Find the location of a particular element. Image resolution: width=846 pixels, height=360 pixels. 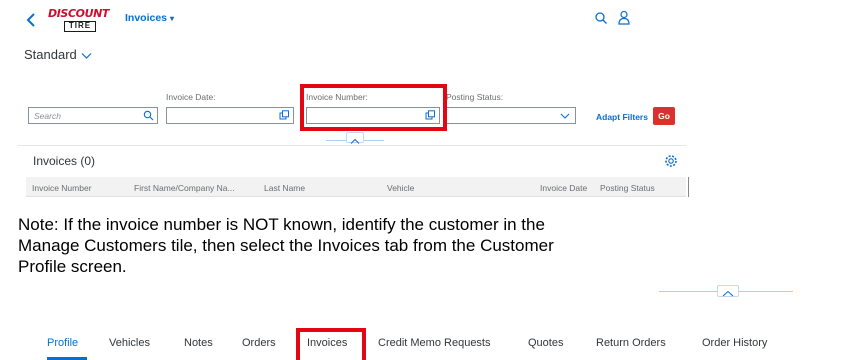

go-button: Go is located at coordinates (664, 116).